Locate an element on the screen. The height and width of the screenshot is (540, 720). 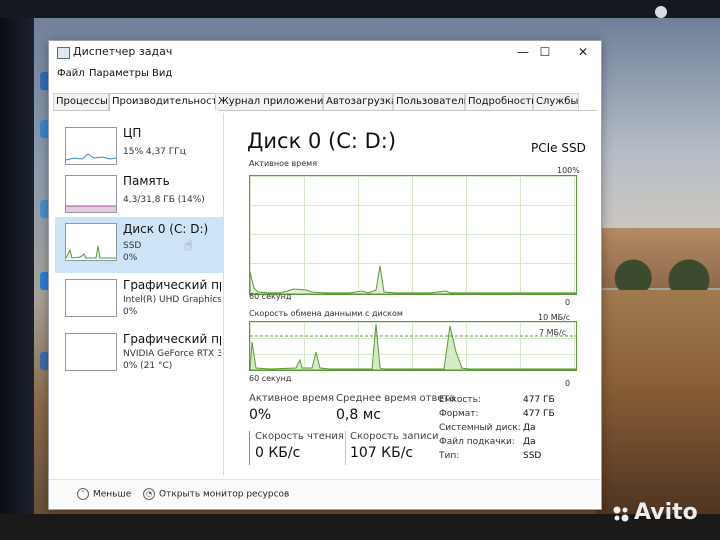
read-speed-label: Скорость чтения is located at coordinates (299, 436).